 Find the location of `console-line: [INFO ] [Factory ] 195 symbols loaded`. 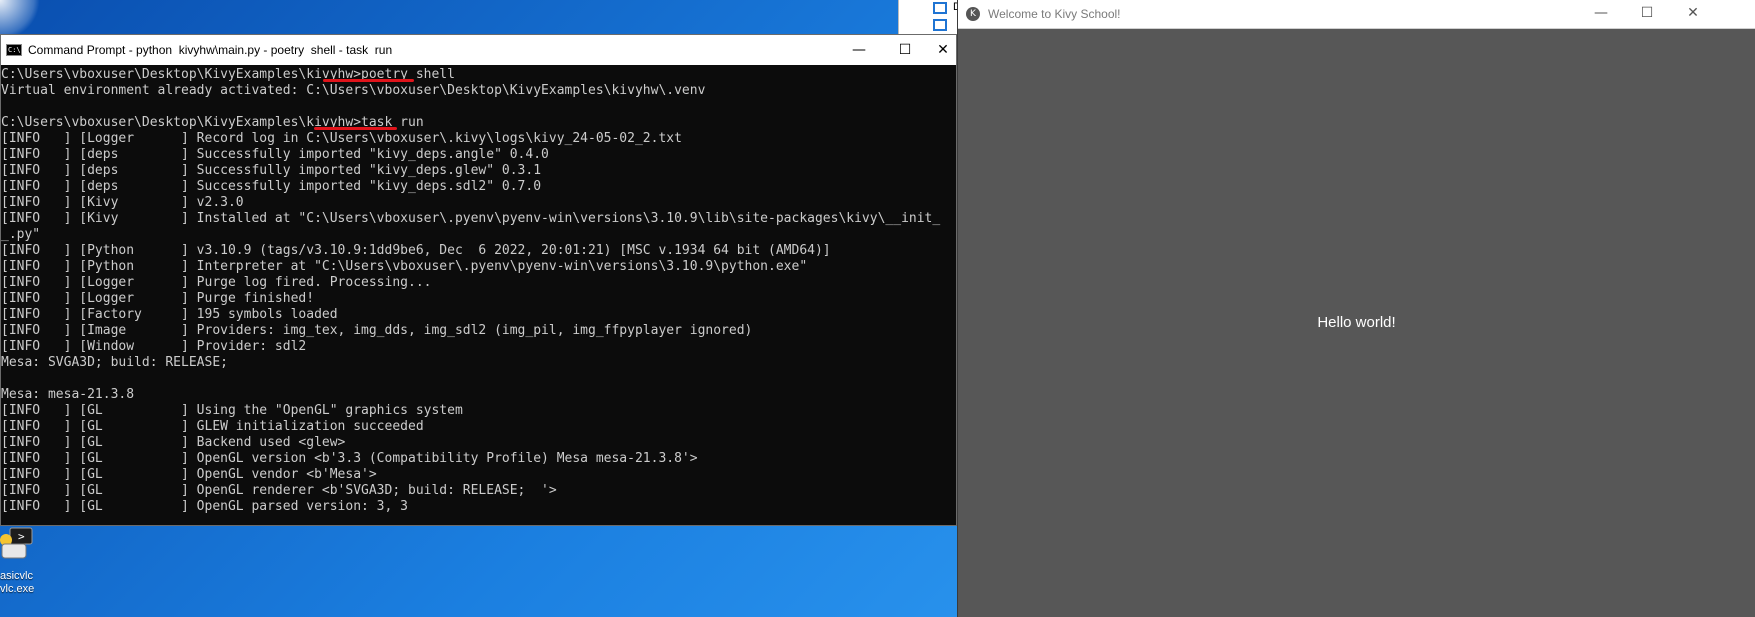

console-line: [INFO ] [Factory ] 195 symbols loaded is located at coordinates (169, 314).